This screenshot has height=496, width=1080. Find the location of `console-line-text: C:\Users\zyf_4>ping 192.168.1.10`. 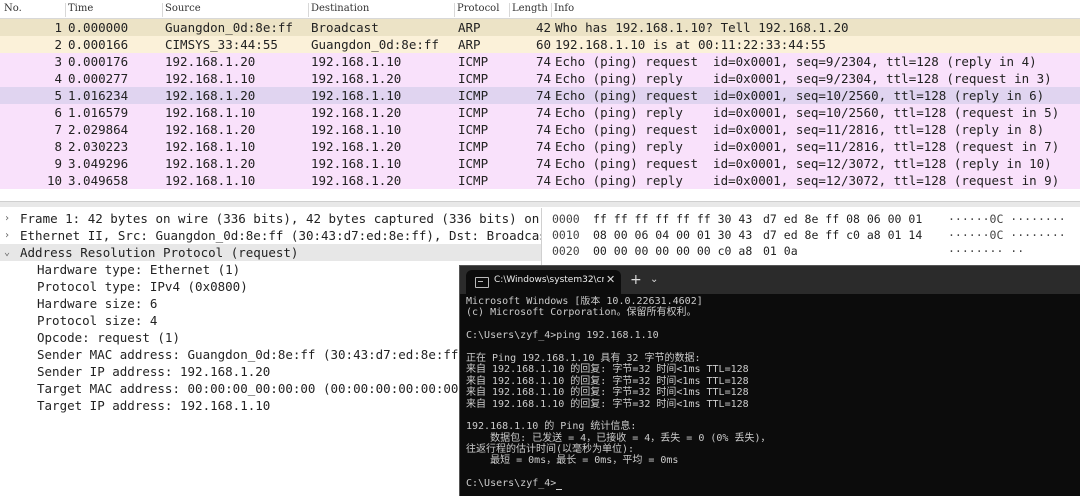

console-line-text: C:\Users\zyf_4>ping 192.168.1.10 is located at coordinates (562, 336).